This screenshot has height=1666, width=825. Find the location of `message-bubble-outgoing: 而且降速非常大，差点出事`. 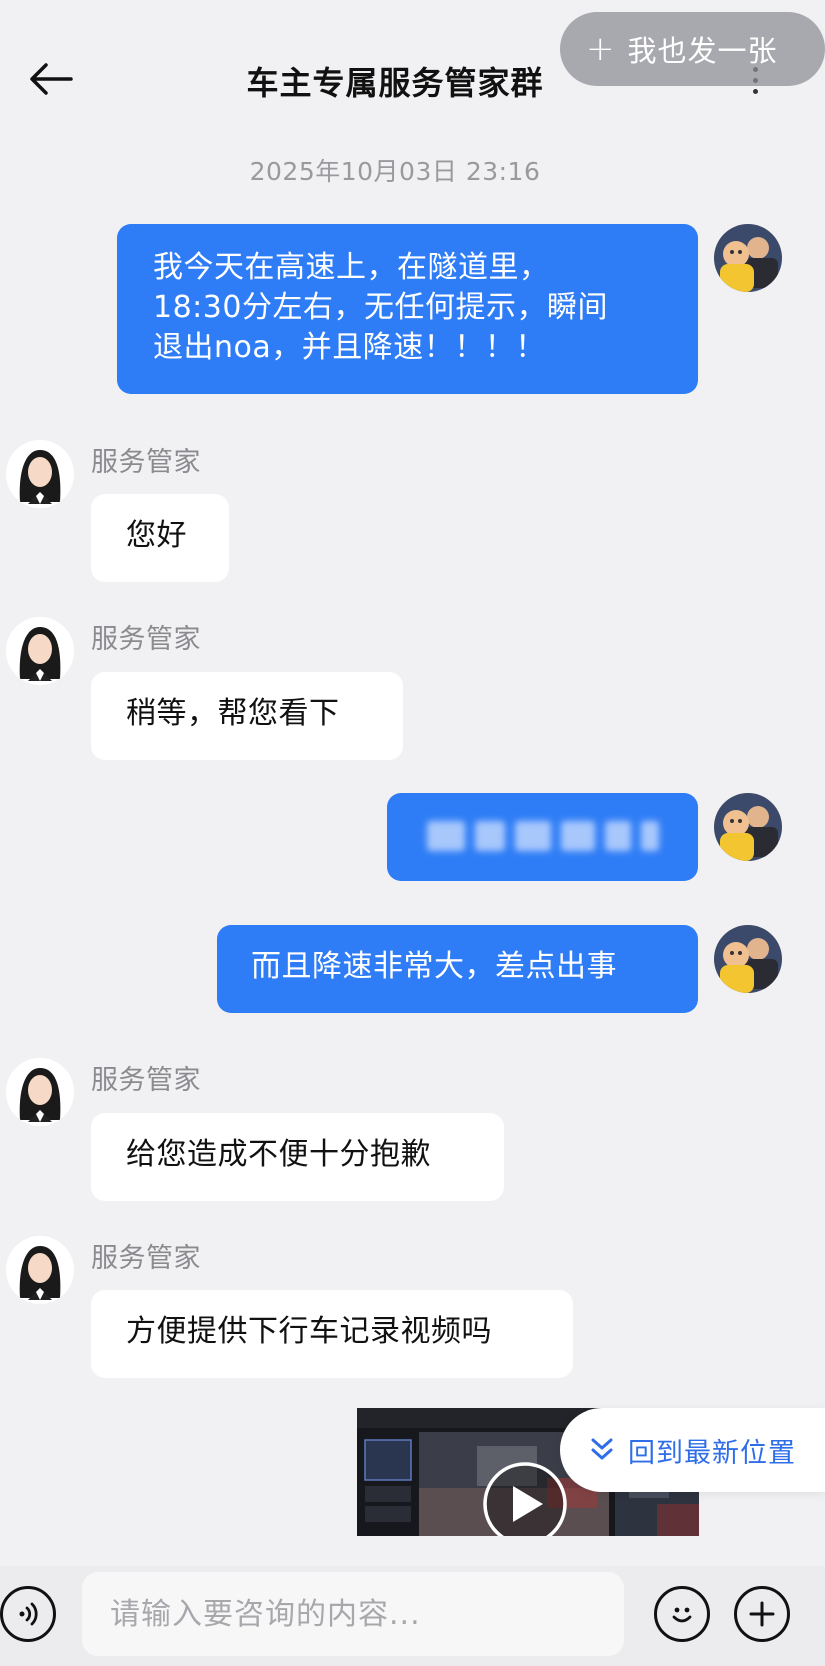

message-bubble-outgoing: 而且降速非常大，差点出事 is located at coordinates (457, 969).